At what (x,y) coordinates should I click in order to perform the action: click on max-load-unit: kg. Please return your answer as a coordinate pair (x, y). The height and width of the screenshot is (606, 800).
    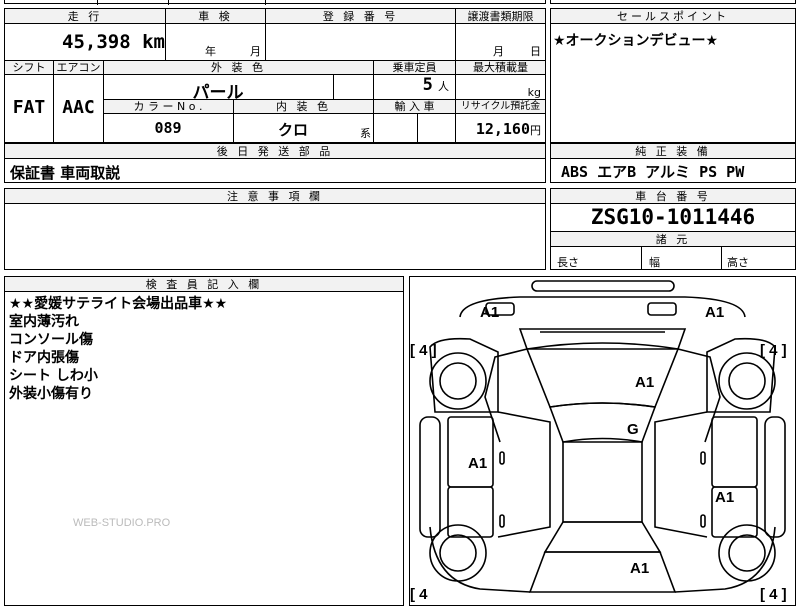
    Looking at the image, I should click on (500, 87).